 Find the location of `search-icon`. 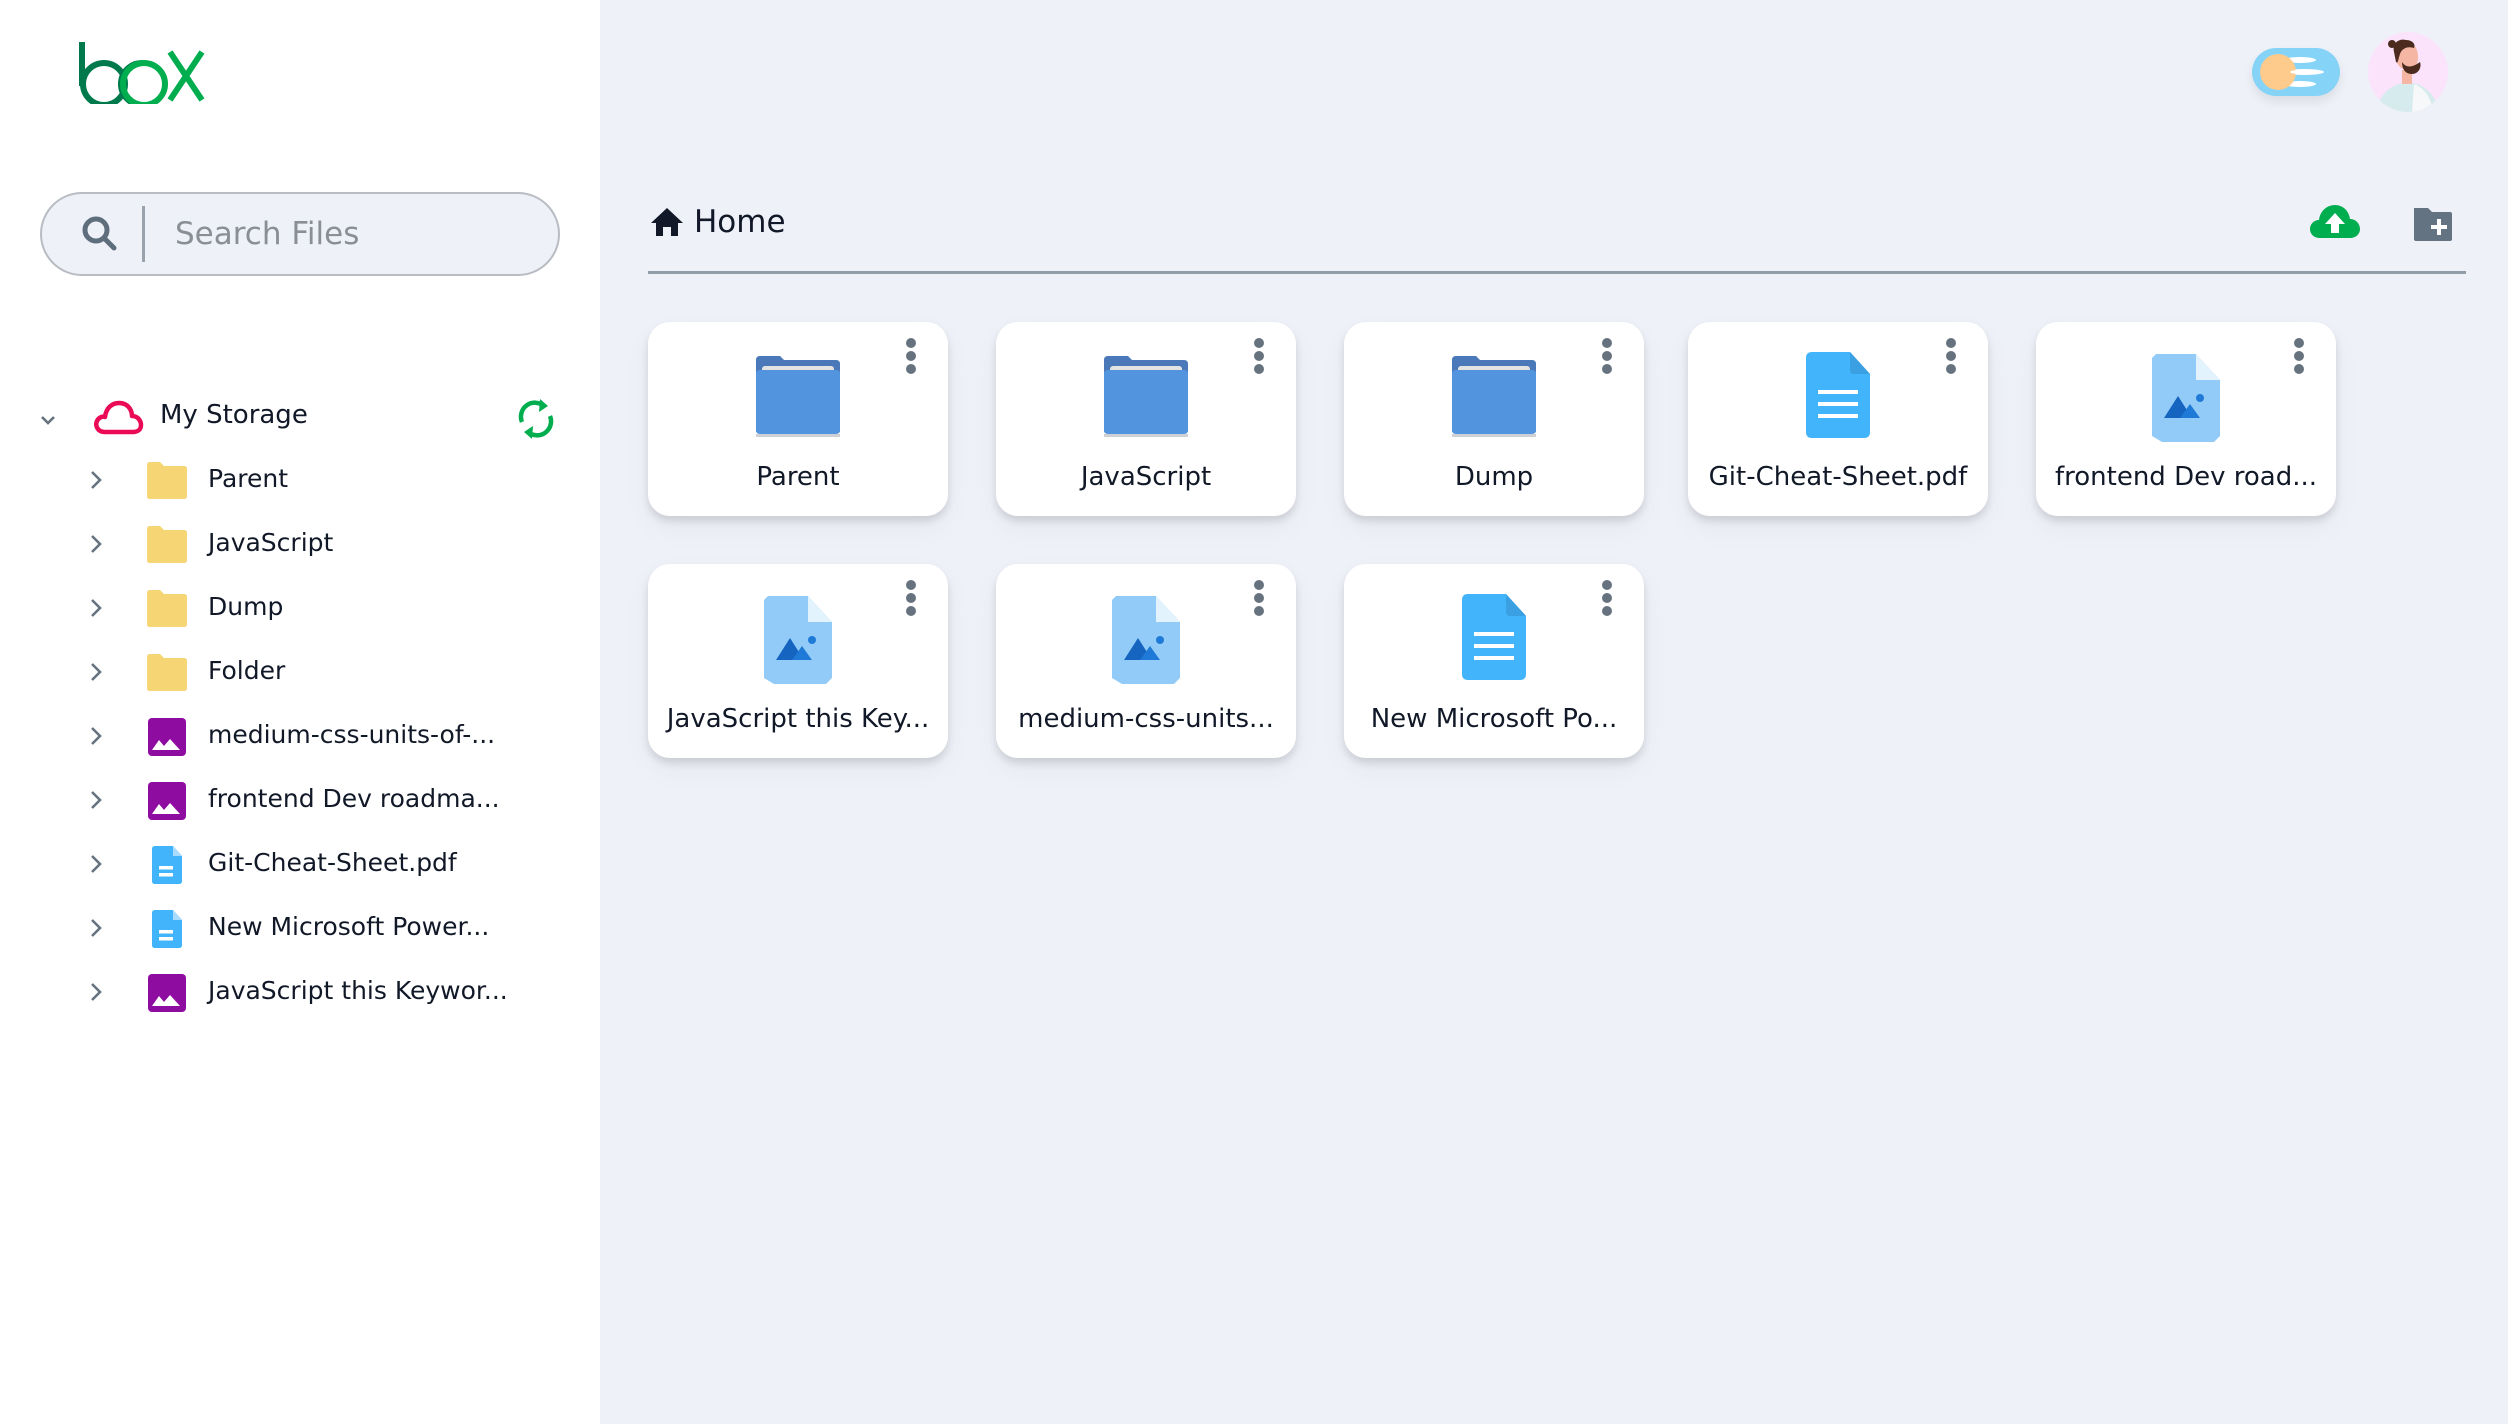

search-icon is located at coordinates (99, 233).